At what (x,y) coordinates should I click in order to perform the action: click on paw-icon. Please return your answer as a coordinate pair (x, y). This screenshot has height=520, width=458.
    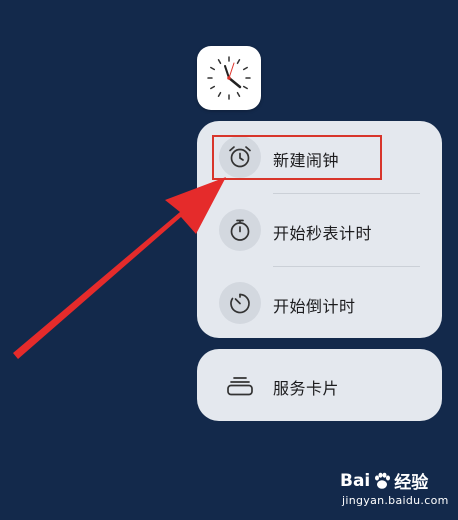
    Looking at the image, I should click on (383, 480).